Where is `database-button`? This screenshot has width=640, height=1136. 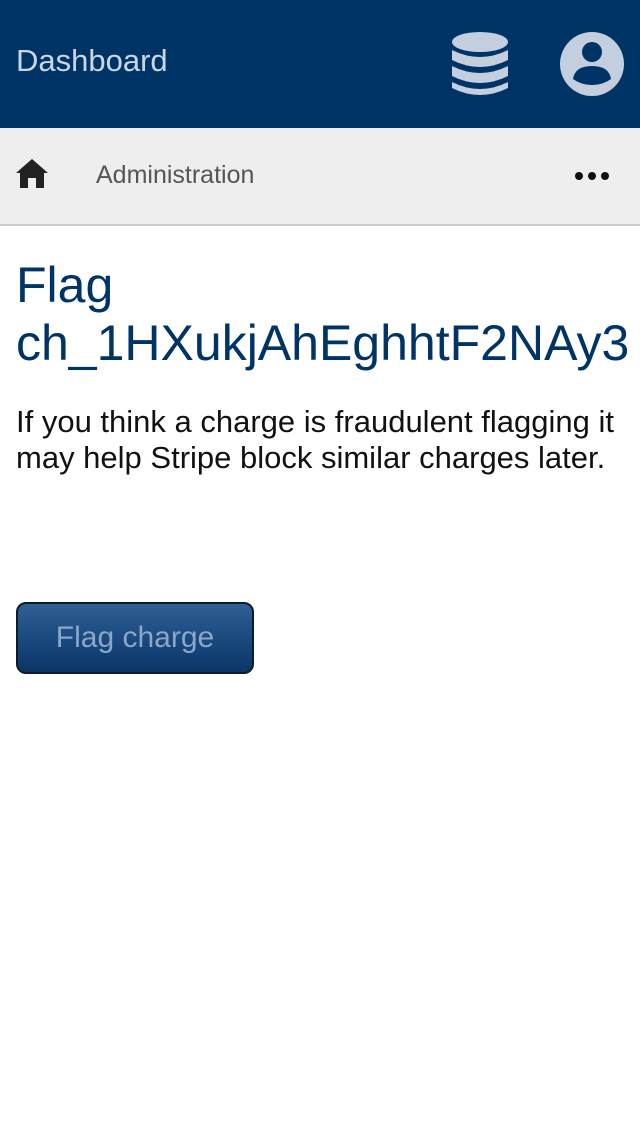 database-button is located at coordinates (480, 64).